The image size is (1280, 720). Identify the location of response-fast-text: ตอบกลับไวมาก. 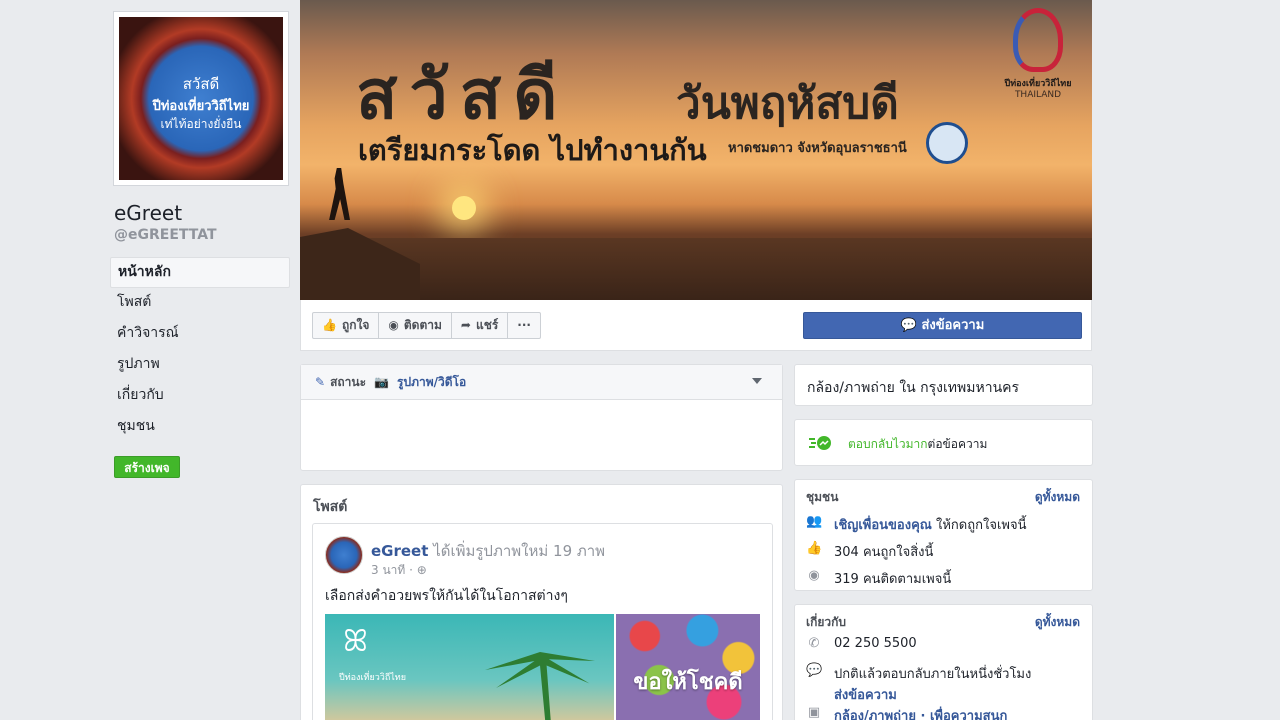
(888, 444).